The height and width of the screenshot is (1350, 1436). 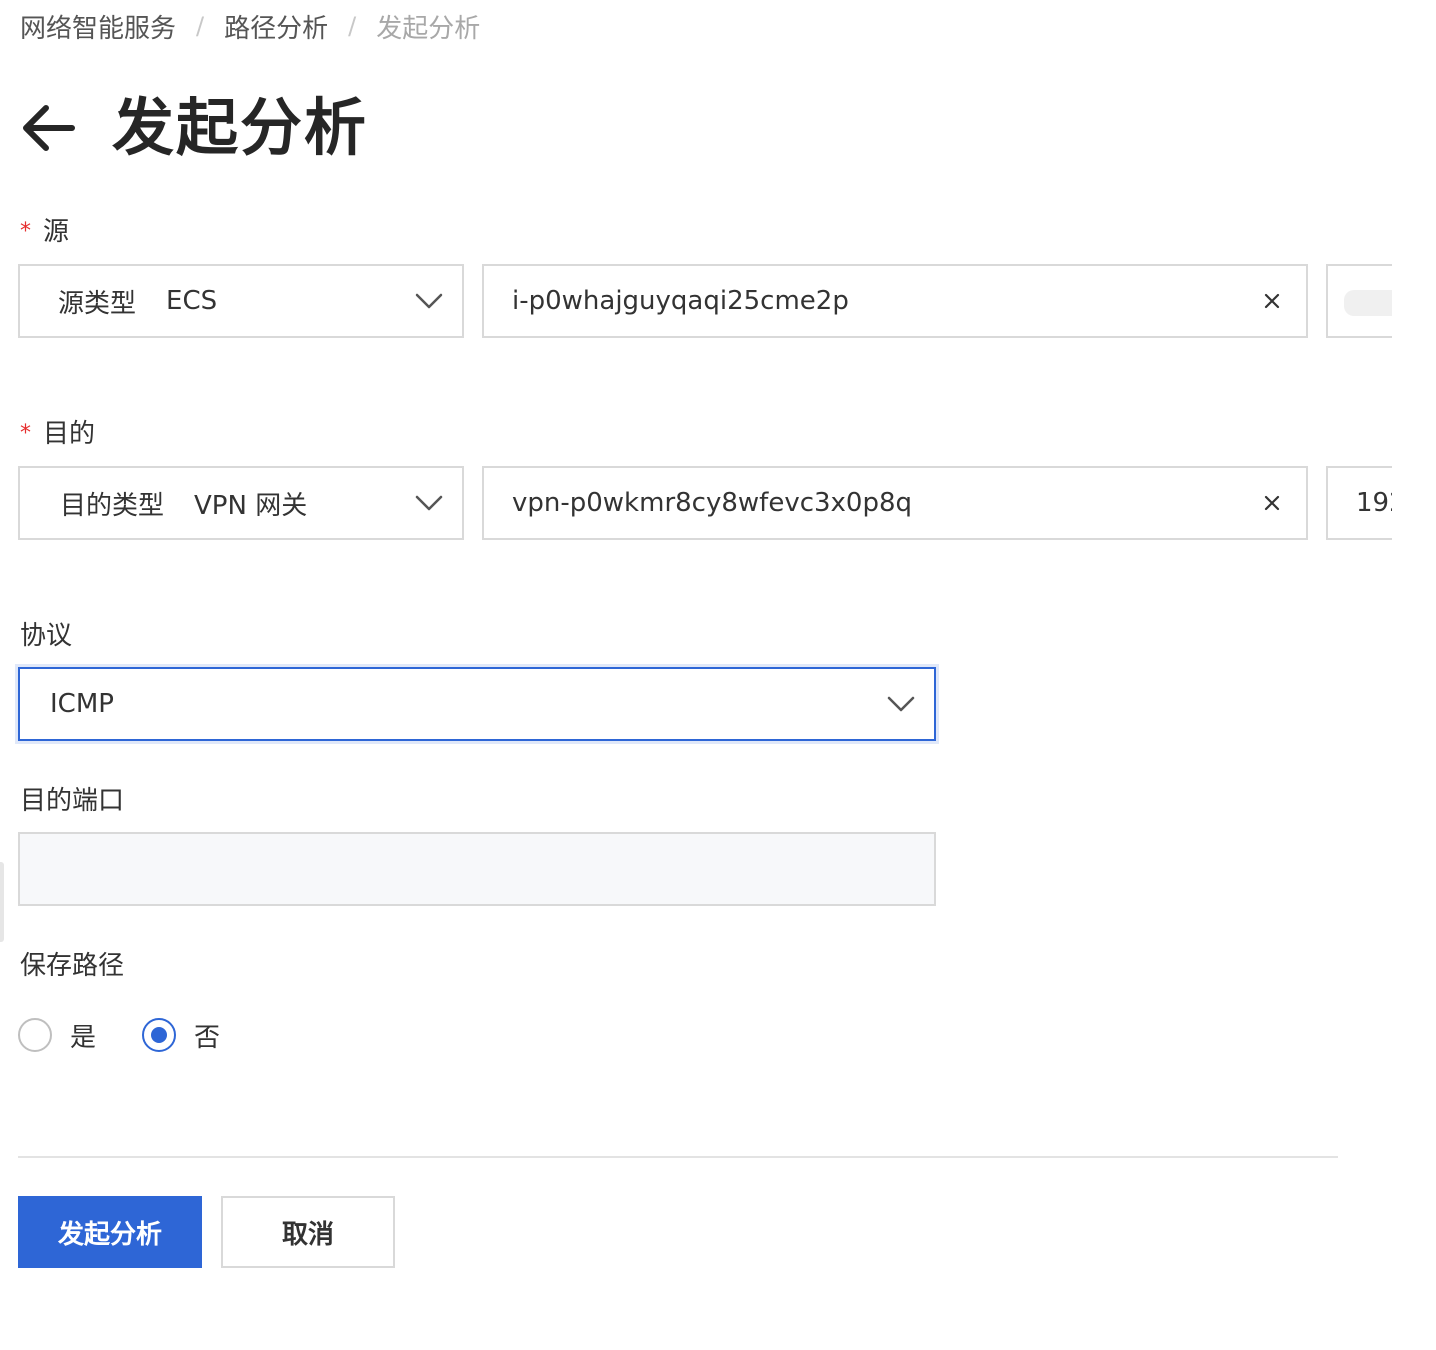 What do you see at coordinates (82, 704) in the screenshot?
I see `protocol-value: ICMP` at bounding box center [82, 704].